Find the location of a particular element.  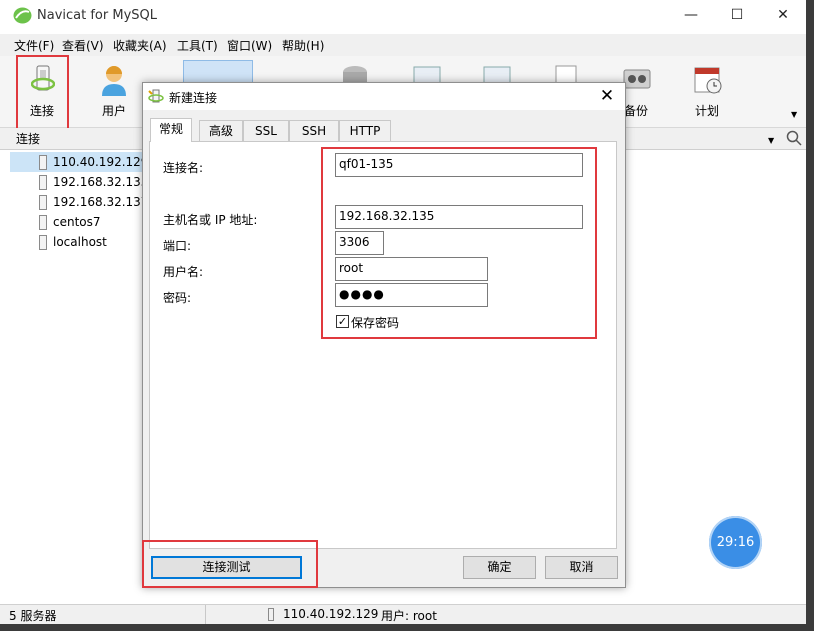

status-divider is located at coordinates (205, 615).